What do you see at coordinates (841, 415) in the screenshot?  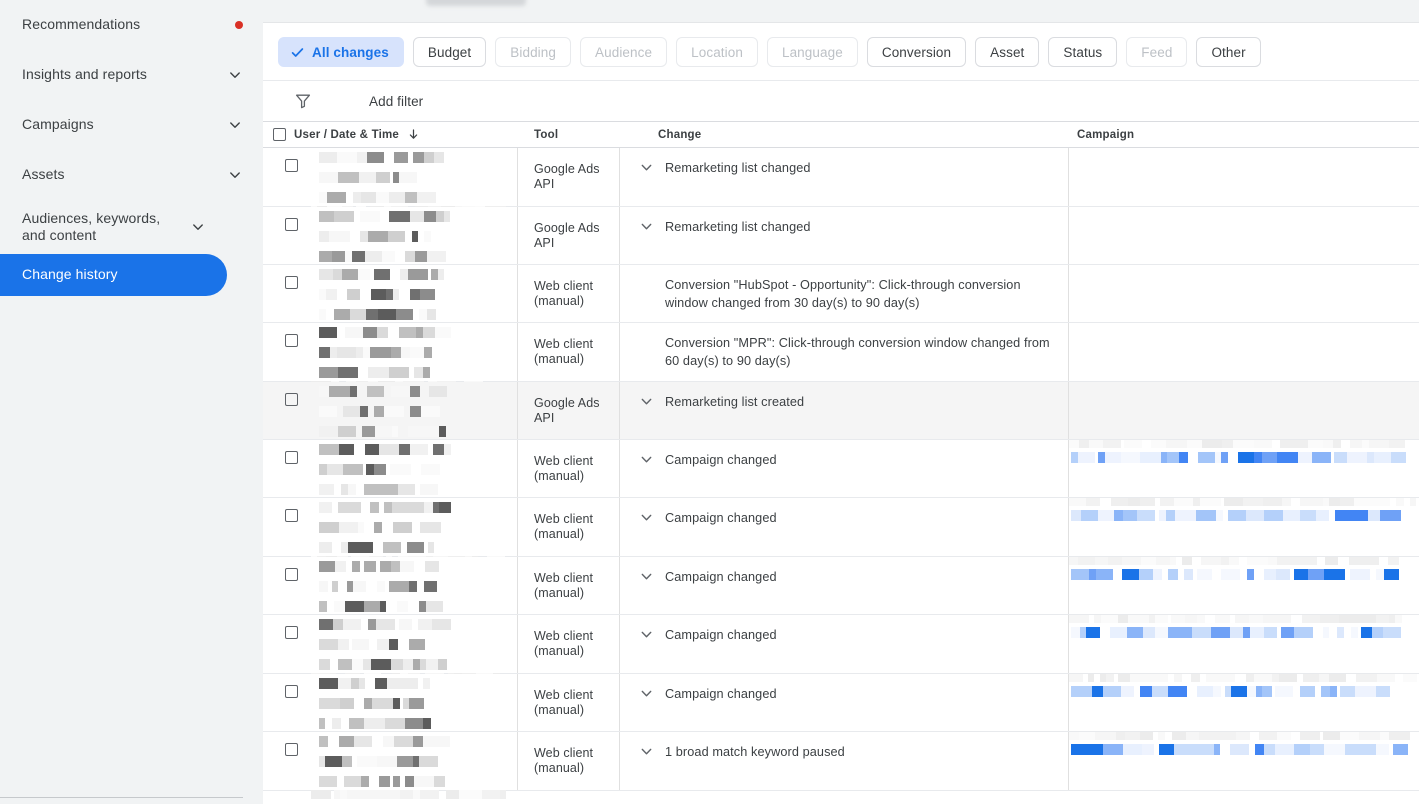 I see `table-row: Google Ads API Remarketing list created` at bounding box center [841, 415].